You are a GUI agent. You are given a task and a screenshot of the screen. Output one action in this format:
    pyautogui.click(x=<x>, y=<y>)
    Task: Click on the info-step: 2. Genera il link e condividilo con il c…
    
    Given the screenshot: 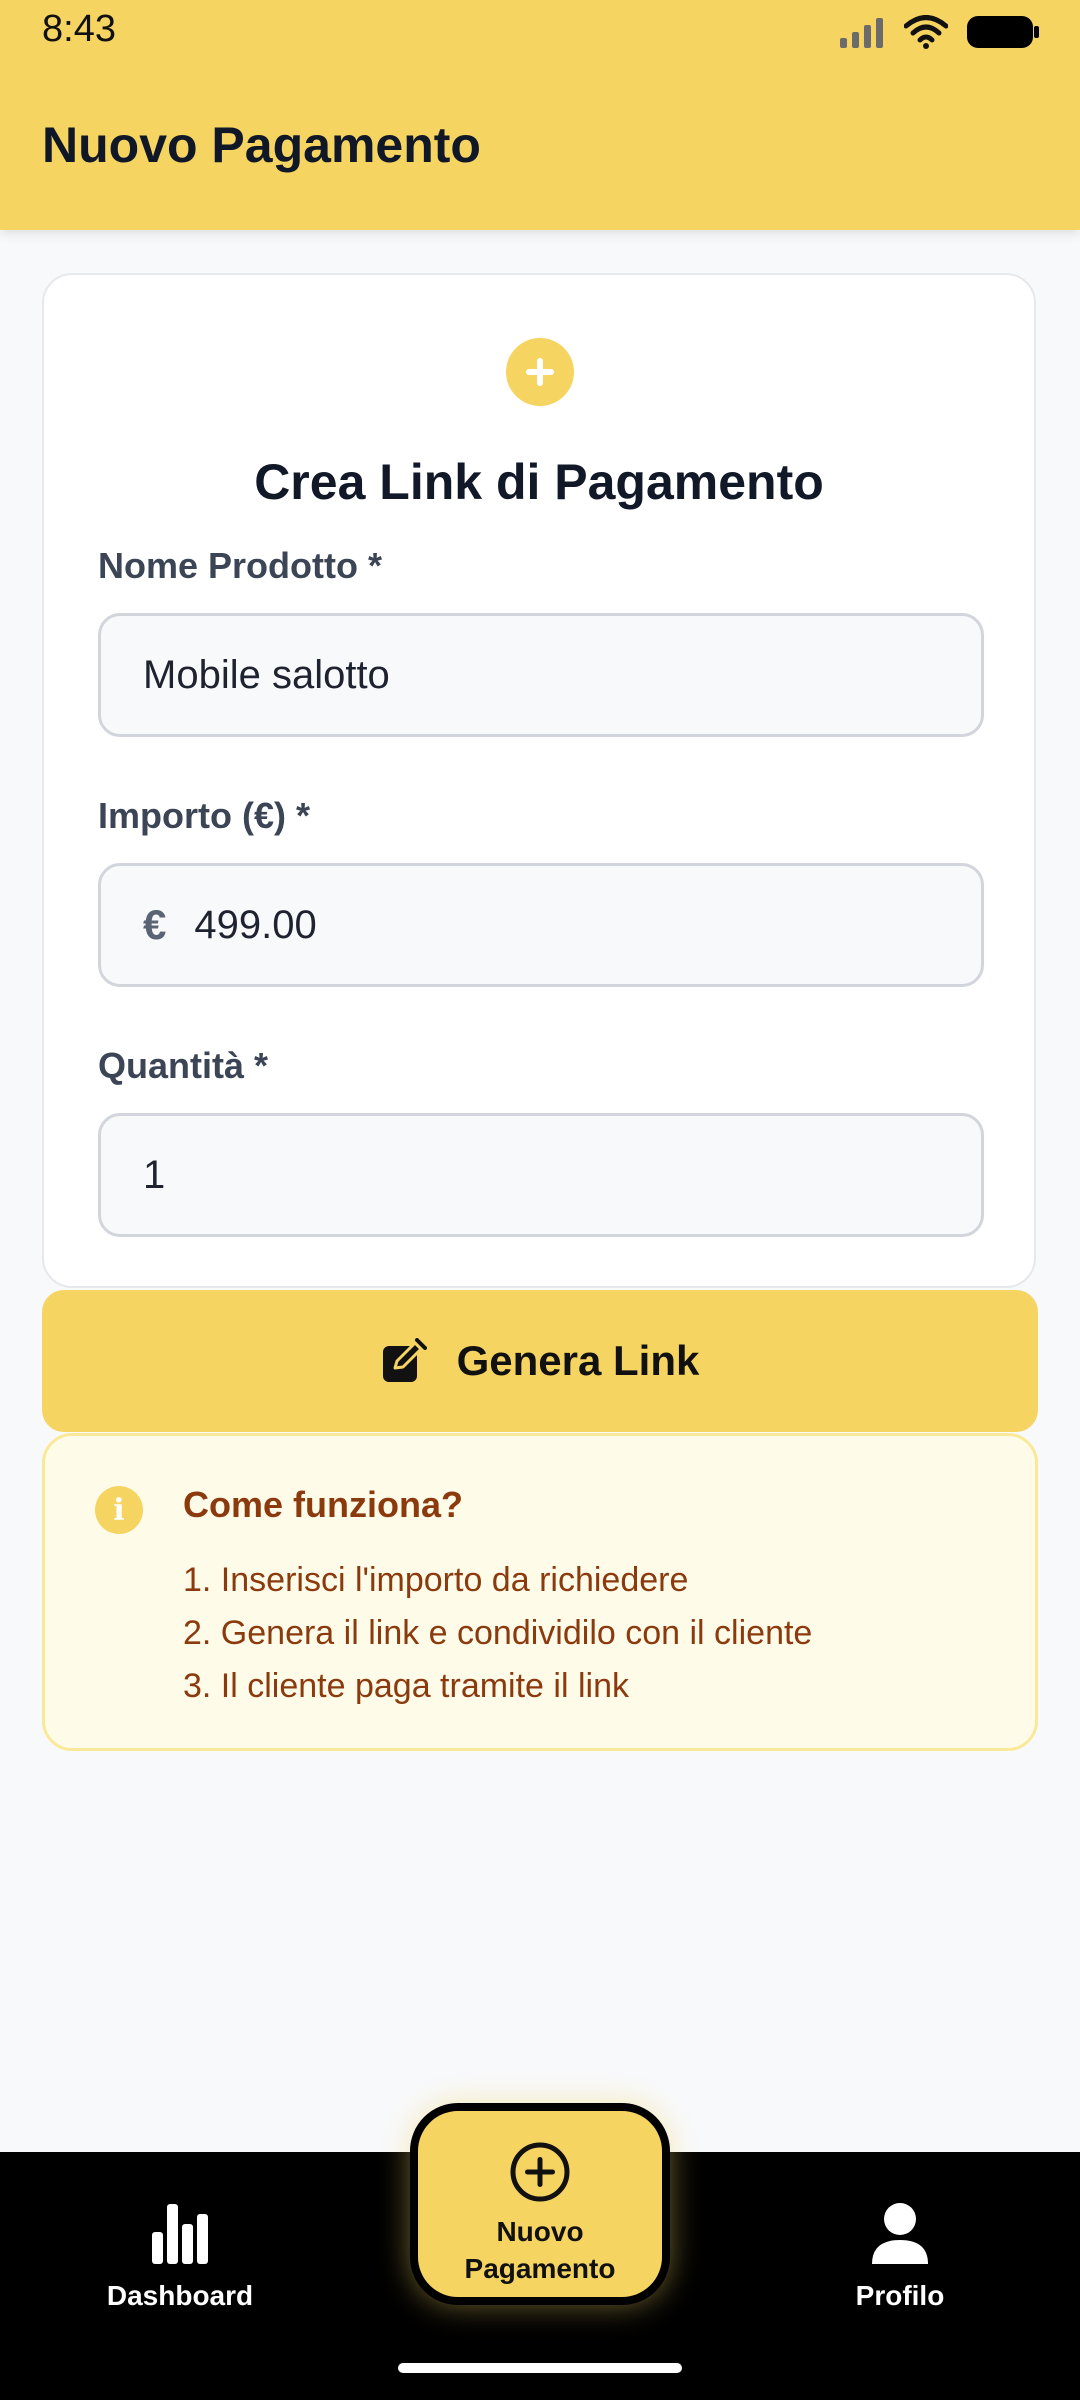 What is the action you would take?
    pyautogui.click(x=498, y=1633)
    